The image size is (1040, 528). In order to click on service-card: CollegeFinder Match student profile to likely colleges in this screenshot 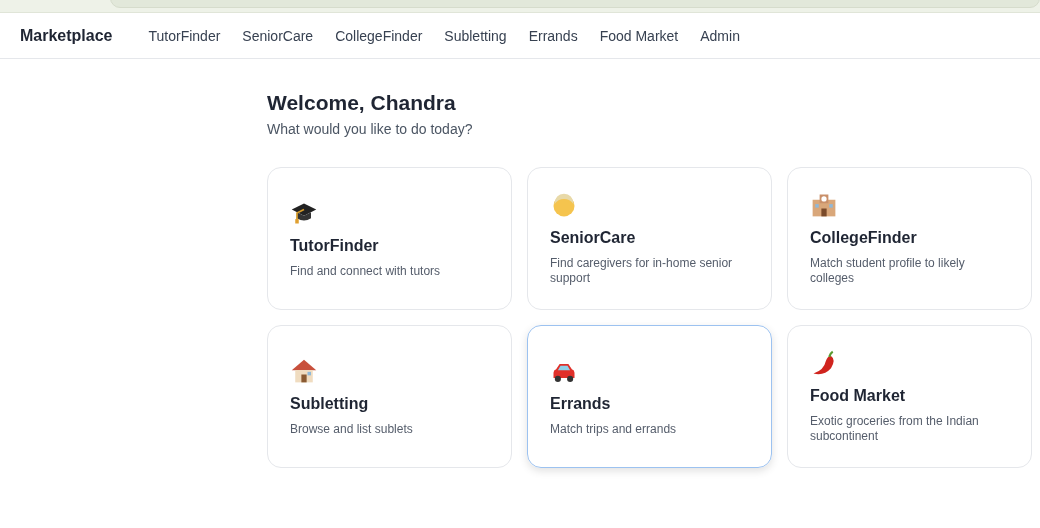, I will do `click(909, 238)`.